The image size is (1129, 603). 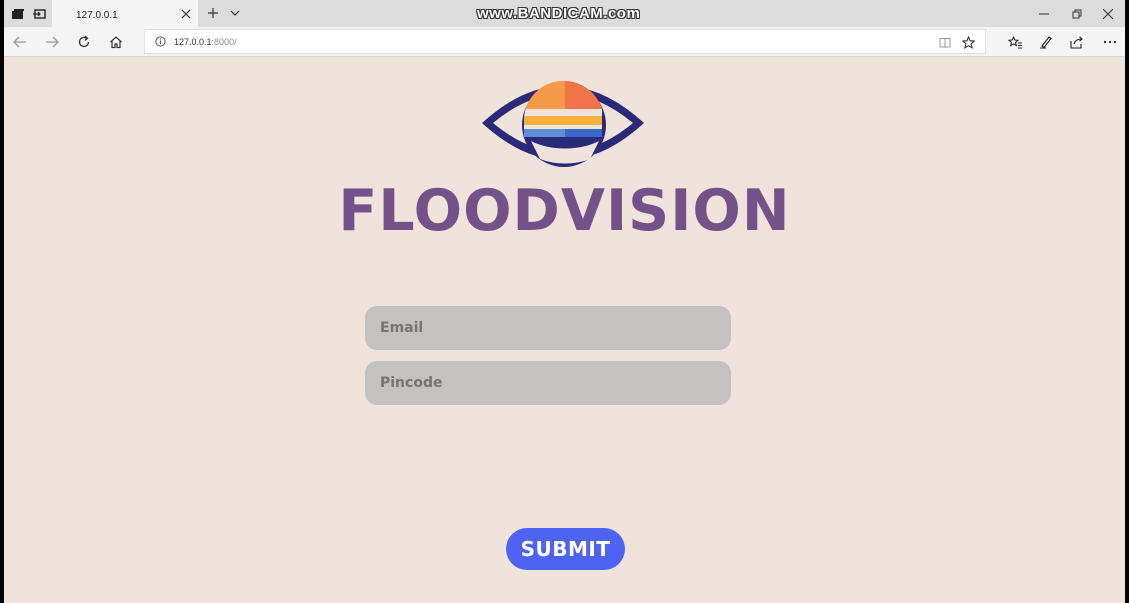 I want to click on url-text: 127.0.0.1:8000/, so click(x=205, y=42).